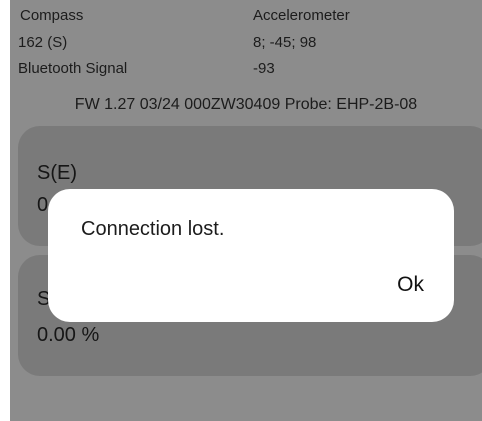 The image size is (482, 421). I want to click on compass-label: Compass, so click(52, 15).